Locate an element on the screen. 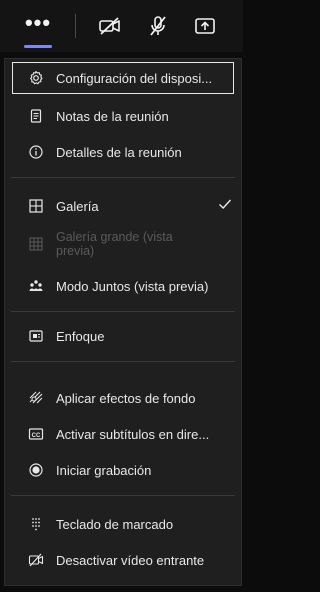  menu-item-label: Galería grande (vista previa) is located at coordinates (114, 244).